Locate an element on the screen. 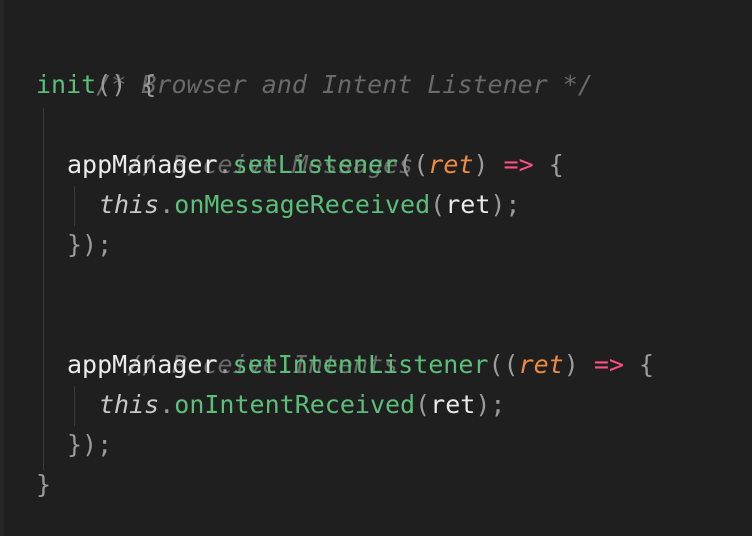 The image size is (752, 536). method-name: setIntentListener is located at coordinates (360, 364).